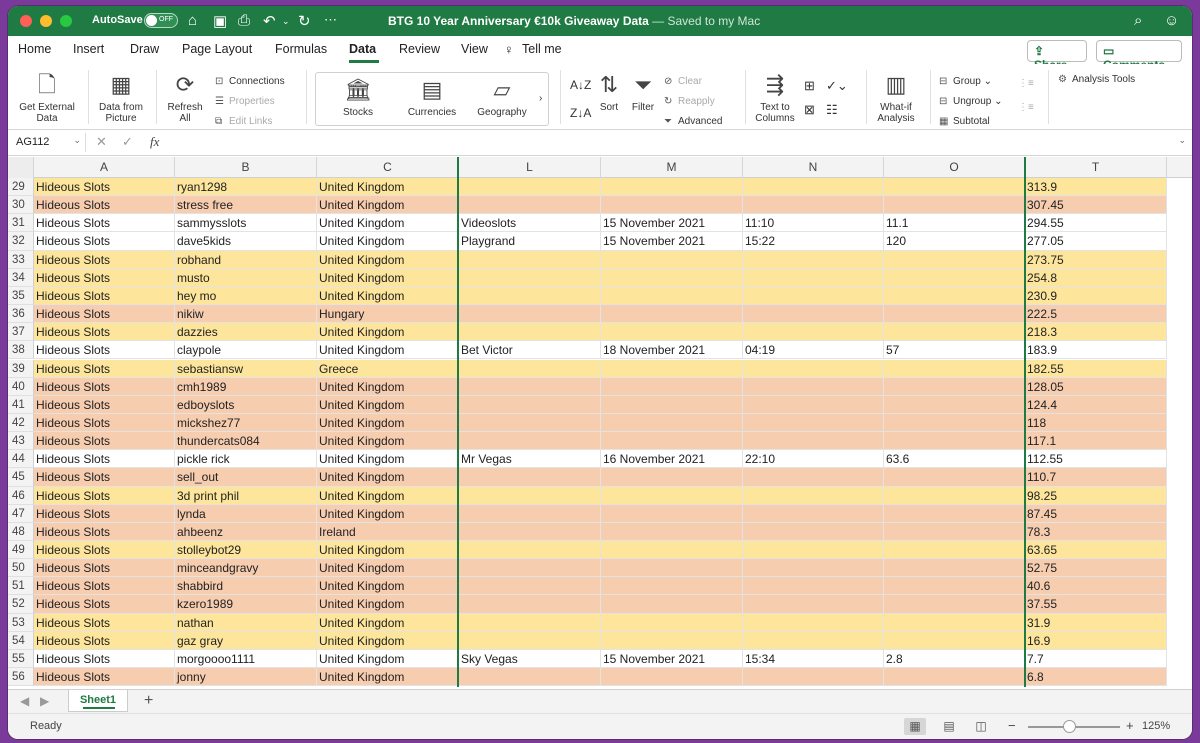 This screenshot has width=1200, height=743. What do you see at coordinates (432, 97) in the screenshot?
I see `currencies-button: ▤ Currencies` at bounding box center [432, 97].